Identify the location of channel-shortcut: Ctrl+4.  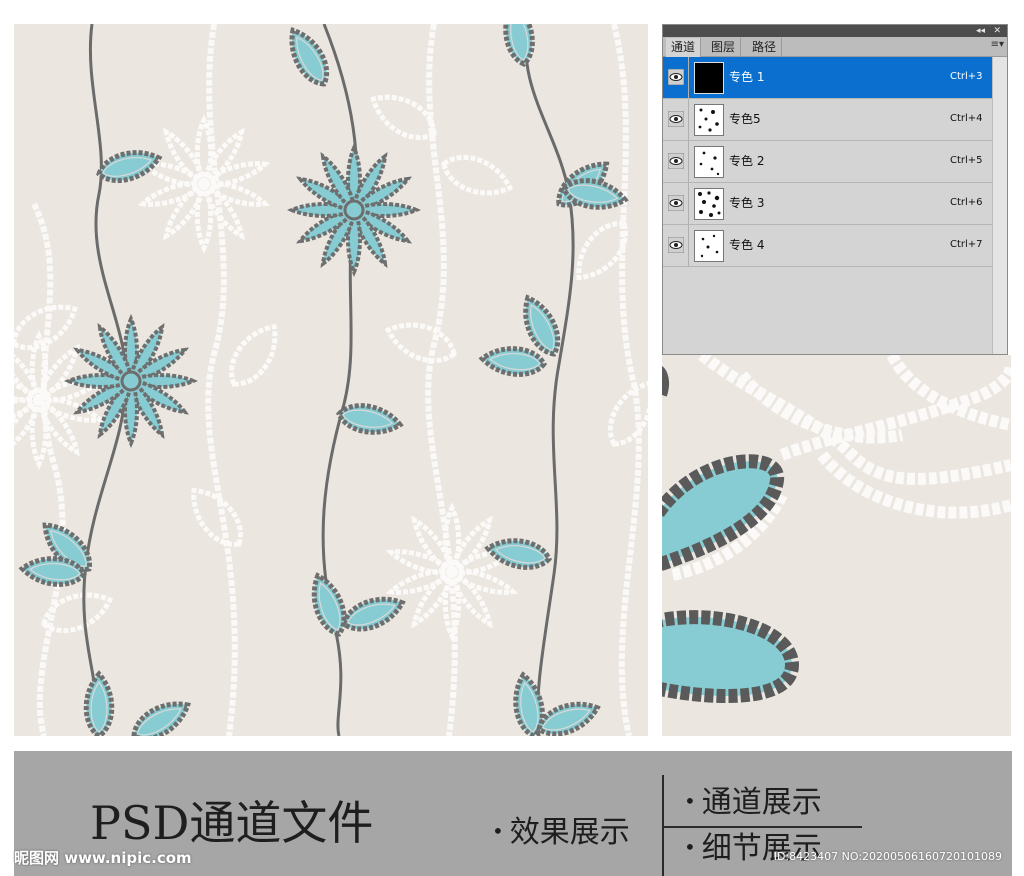
(966, 118).